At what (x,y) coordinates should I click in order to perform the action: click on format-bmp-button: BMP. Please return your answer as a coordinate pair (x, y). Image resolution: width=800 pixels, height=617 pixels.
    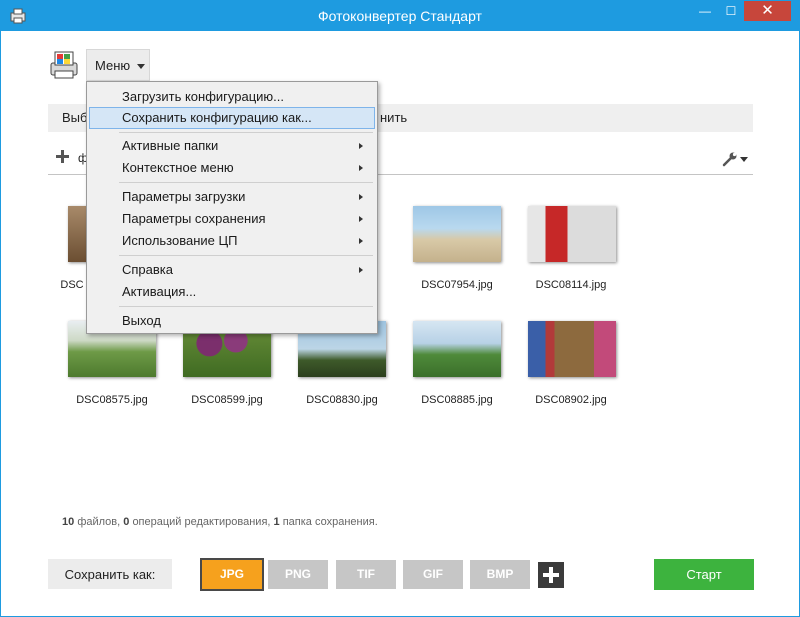
    Looking at the image, I should click on (500, 574).